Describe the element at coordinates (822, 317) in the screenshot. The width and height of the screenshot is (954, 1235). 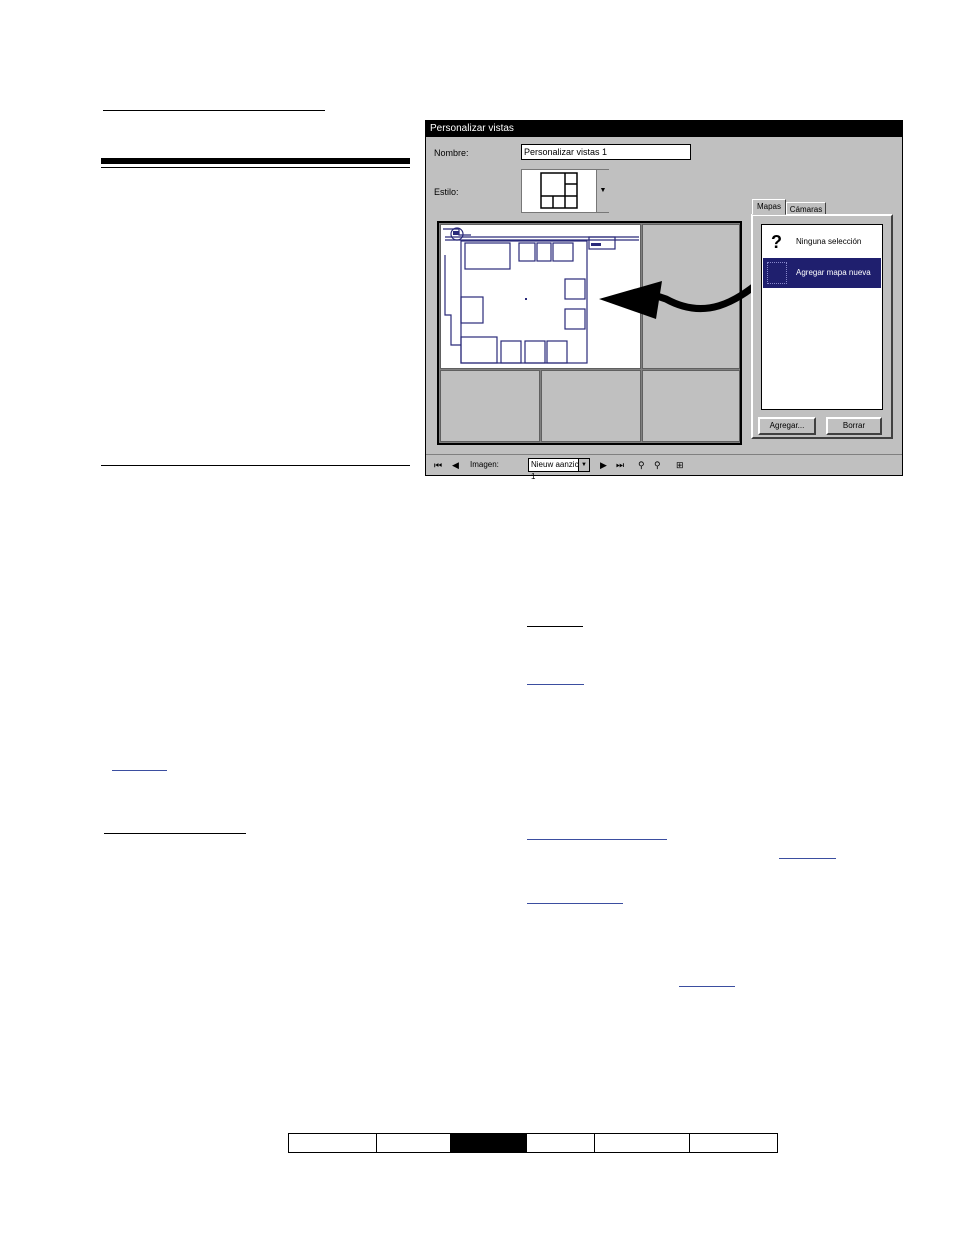
I see `maps-list: ? Ninguna selección Agregar mapa nueva` at that location.